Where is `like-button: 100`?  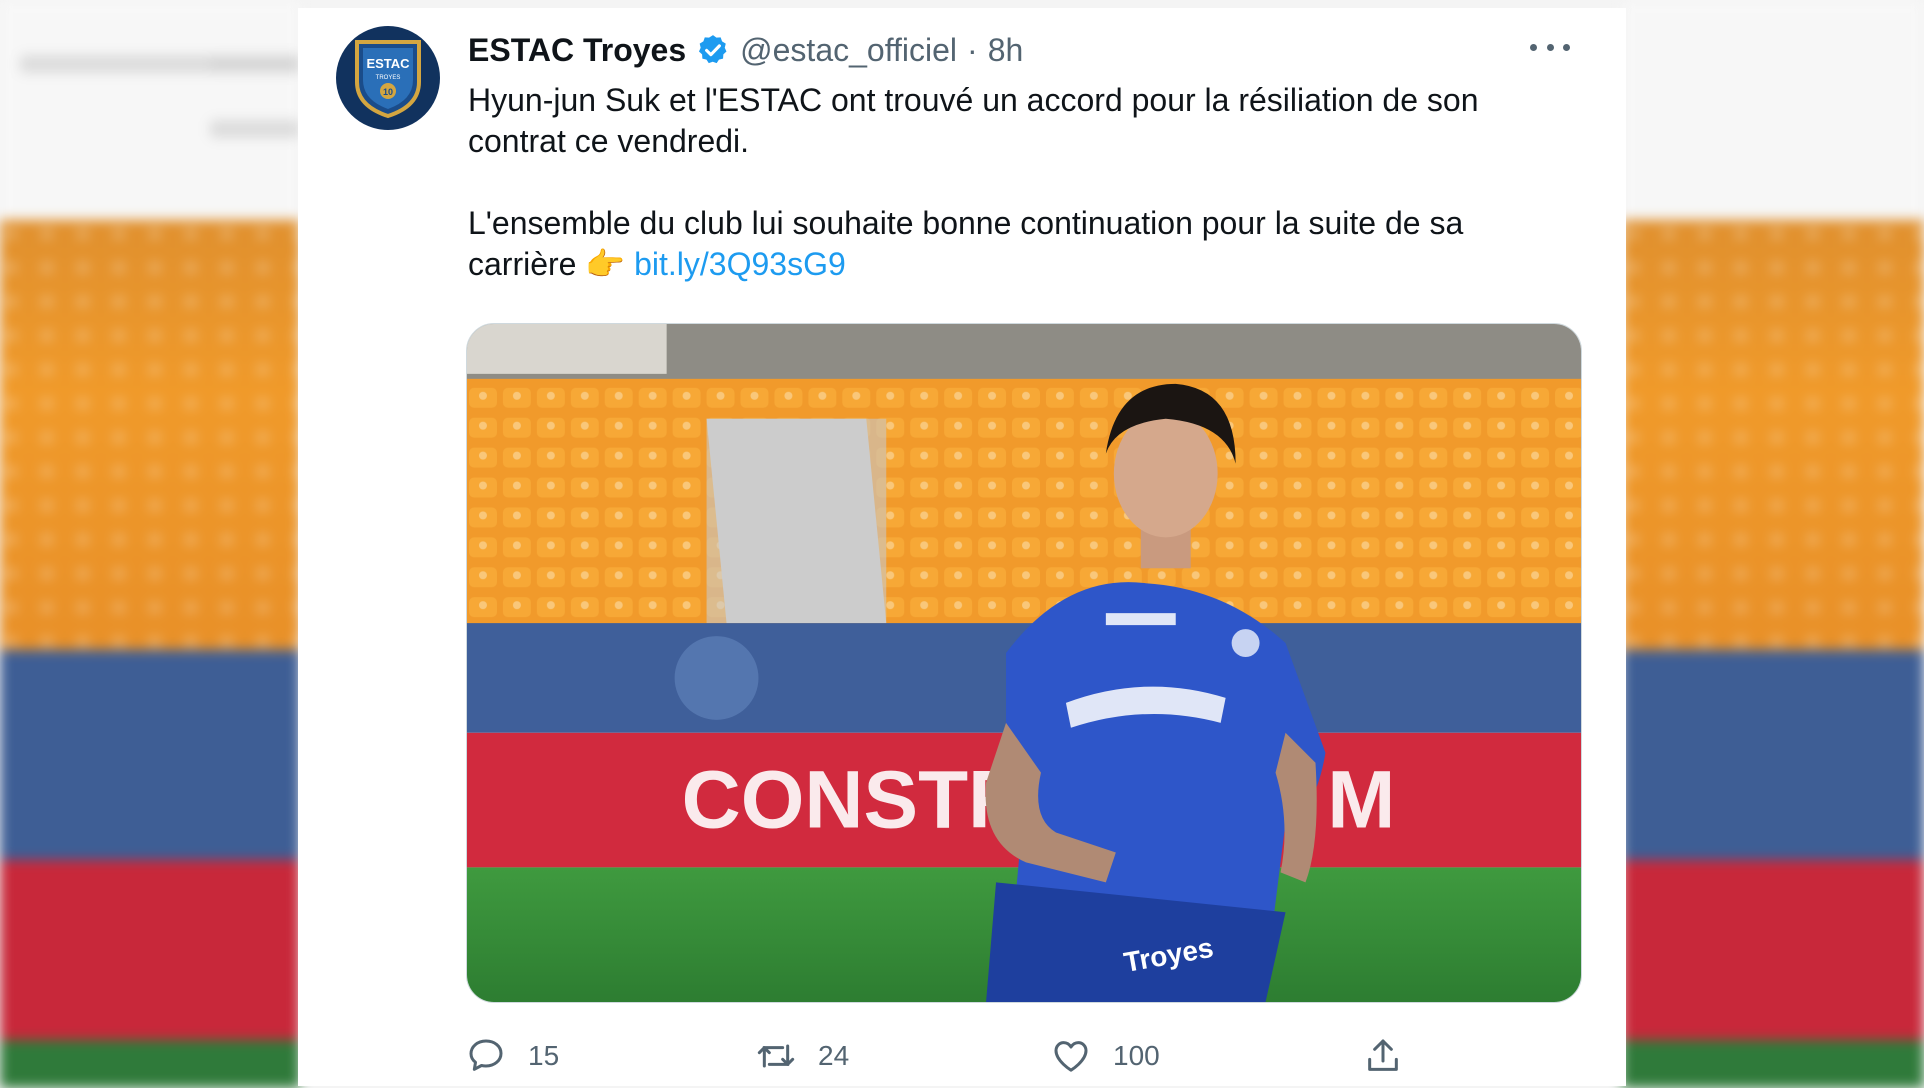 like-button: 100 is located at coordinates (1105, 1056).